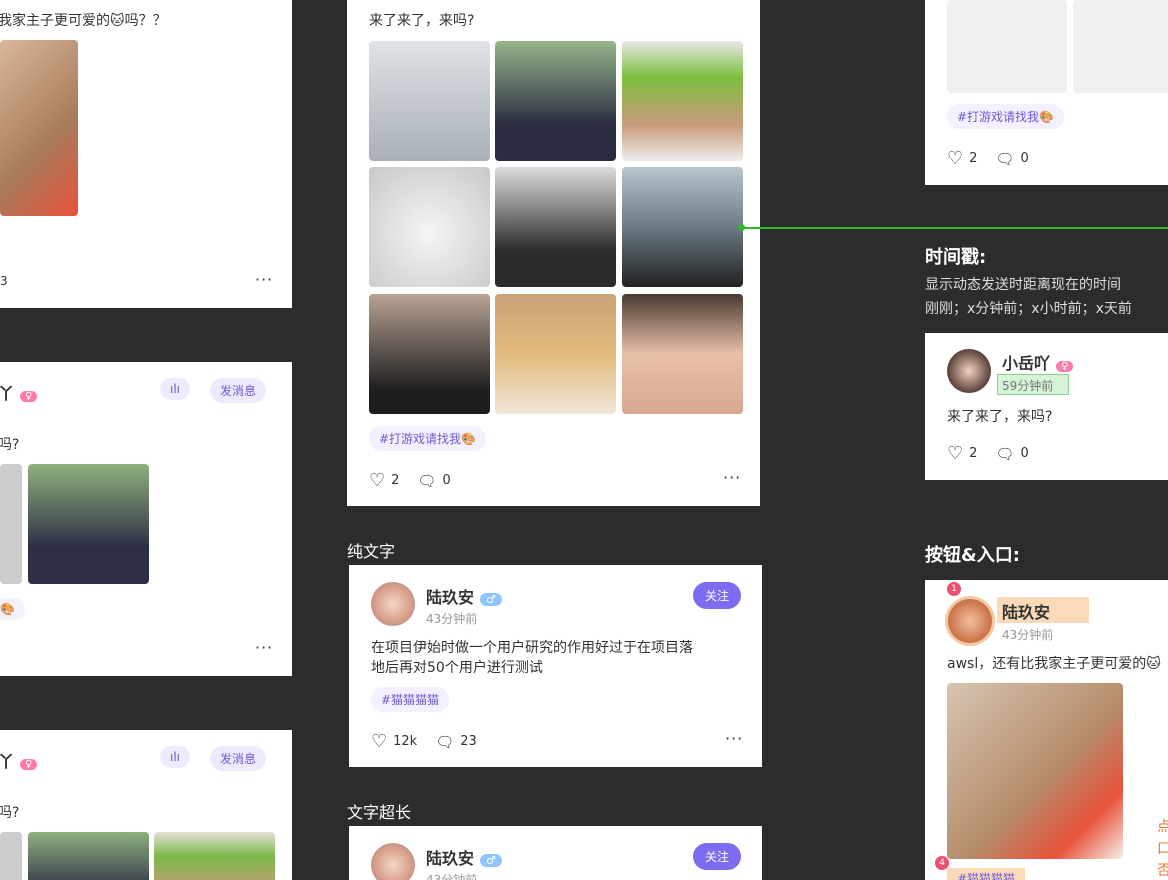  I want to click on left-card-3: 丫 ♀ ılı 发消息 吗?, so click(146, 805).